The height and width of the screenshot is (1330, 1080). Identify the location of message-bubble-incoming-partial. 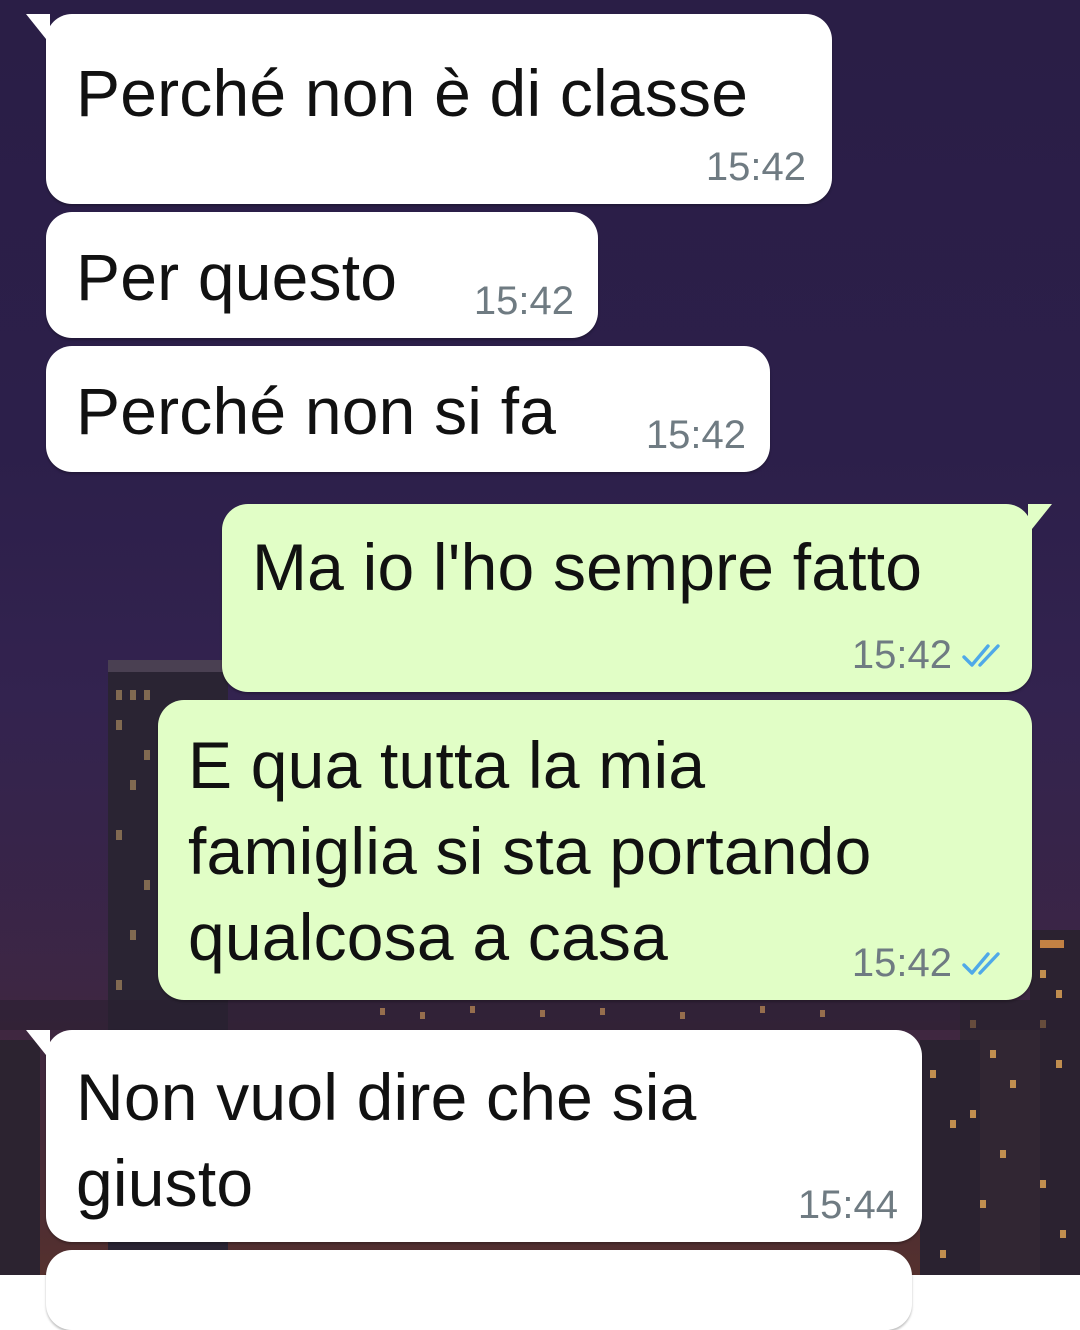
(479, 1290).